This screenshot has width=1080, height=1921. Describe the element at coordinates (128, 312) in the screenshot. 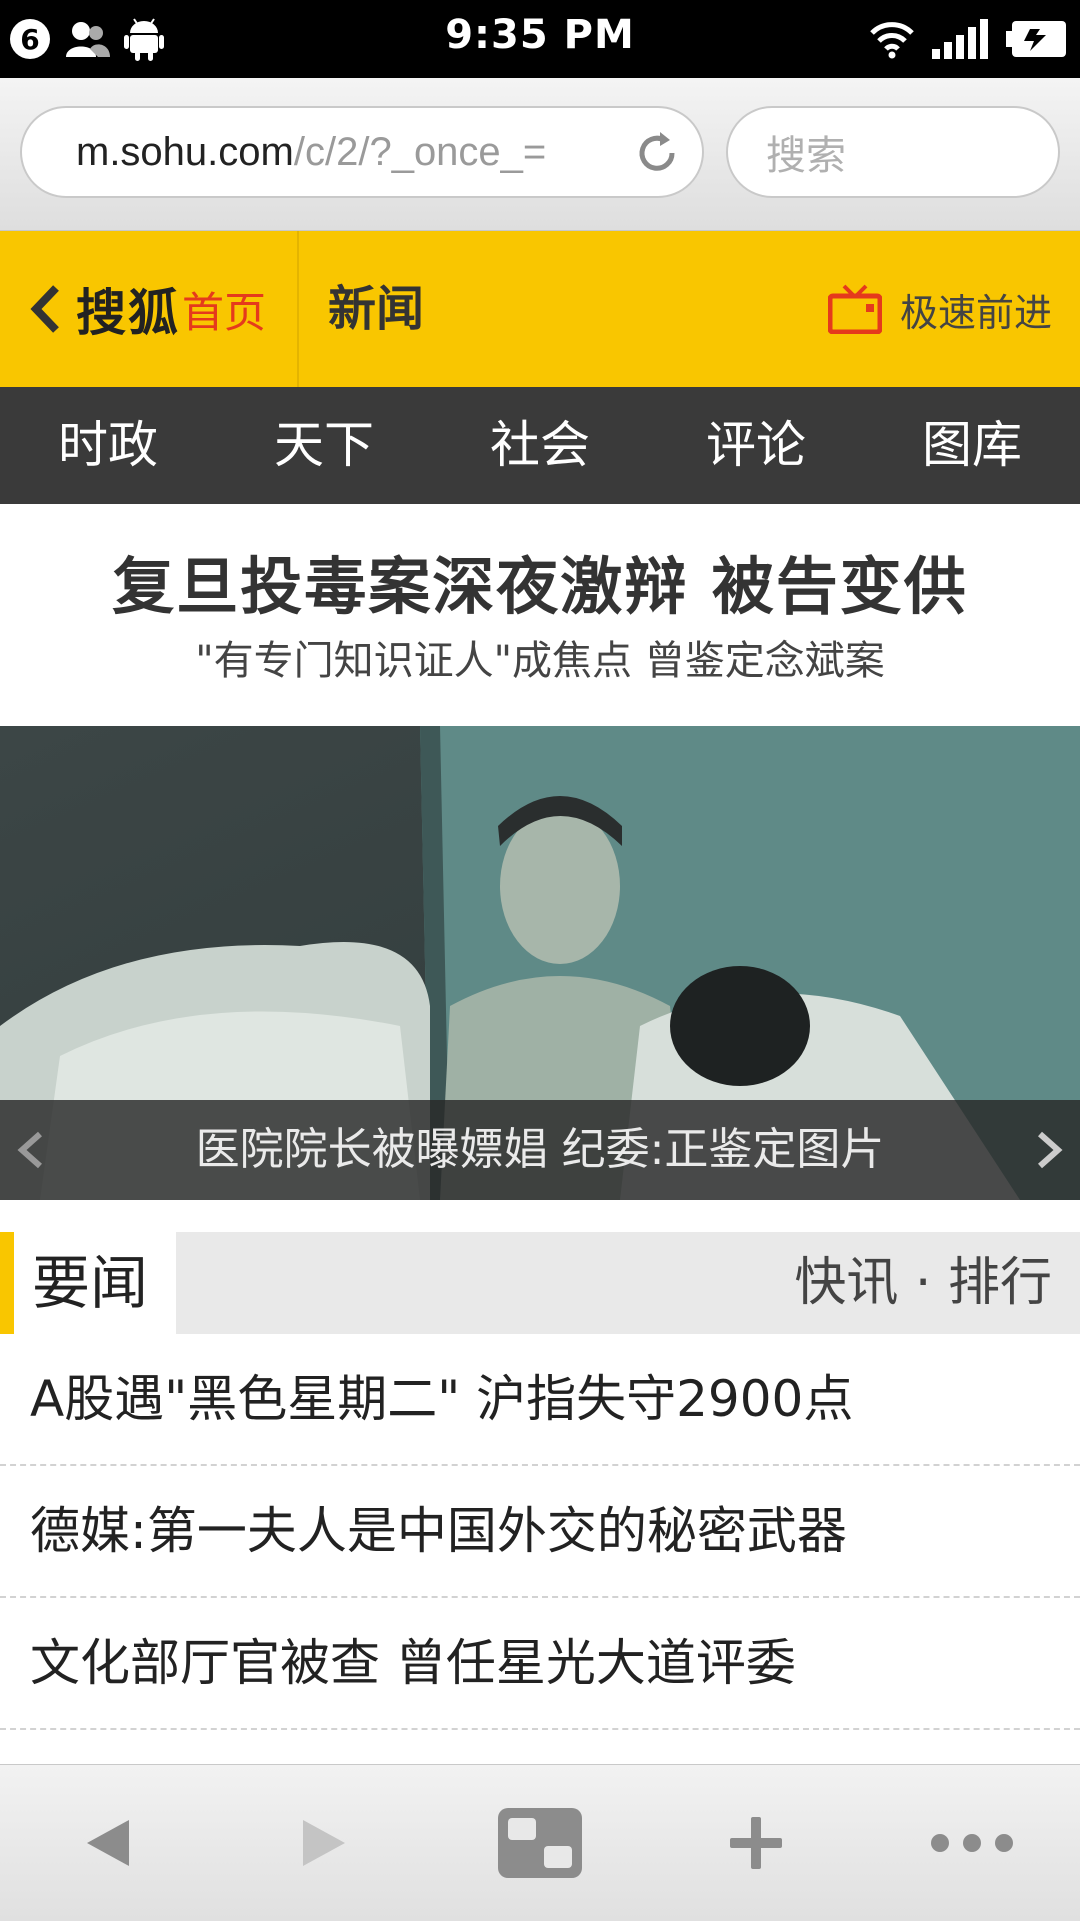

I see `sohu-logo: 搜狐` at that location.